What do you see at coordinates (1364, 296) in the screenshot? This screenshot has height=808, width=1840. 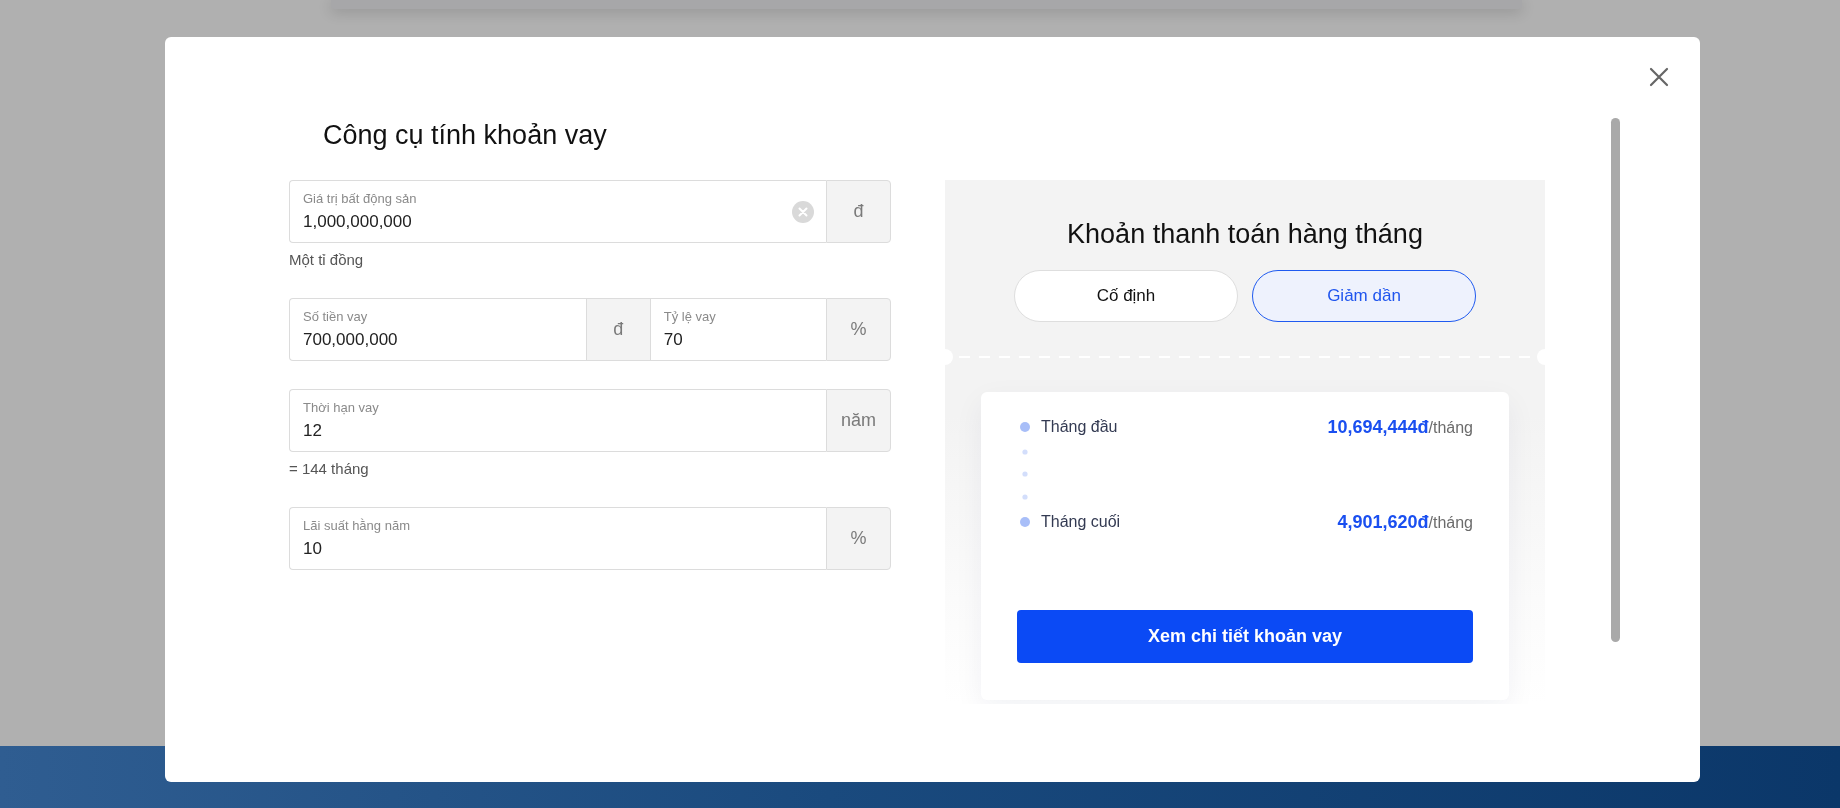 I see `mode-tab: Giảm dần` at bounding box center [1364, 296].